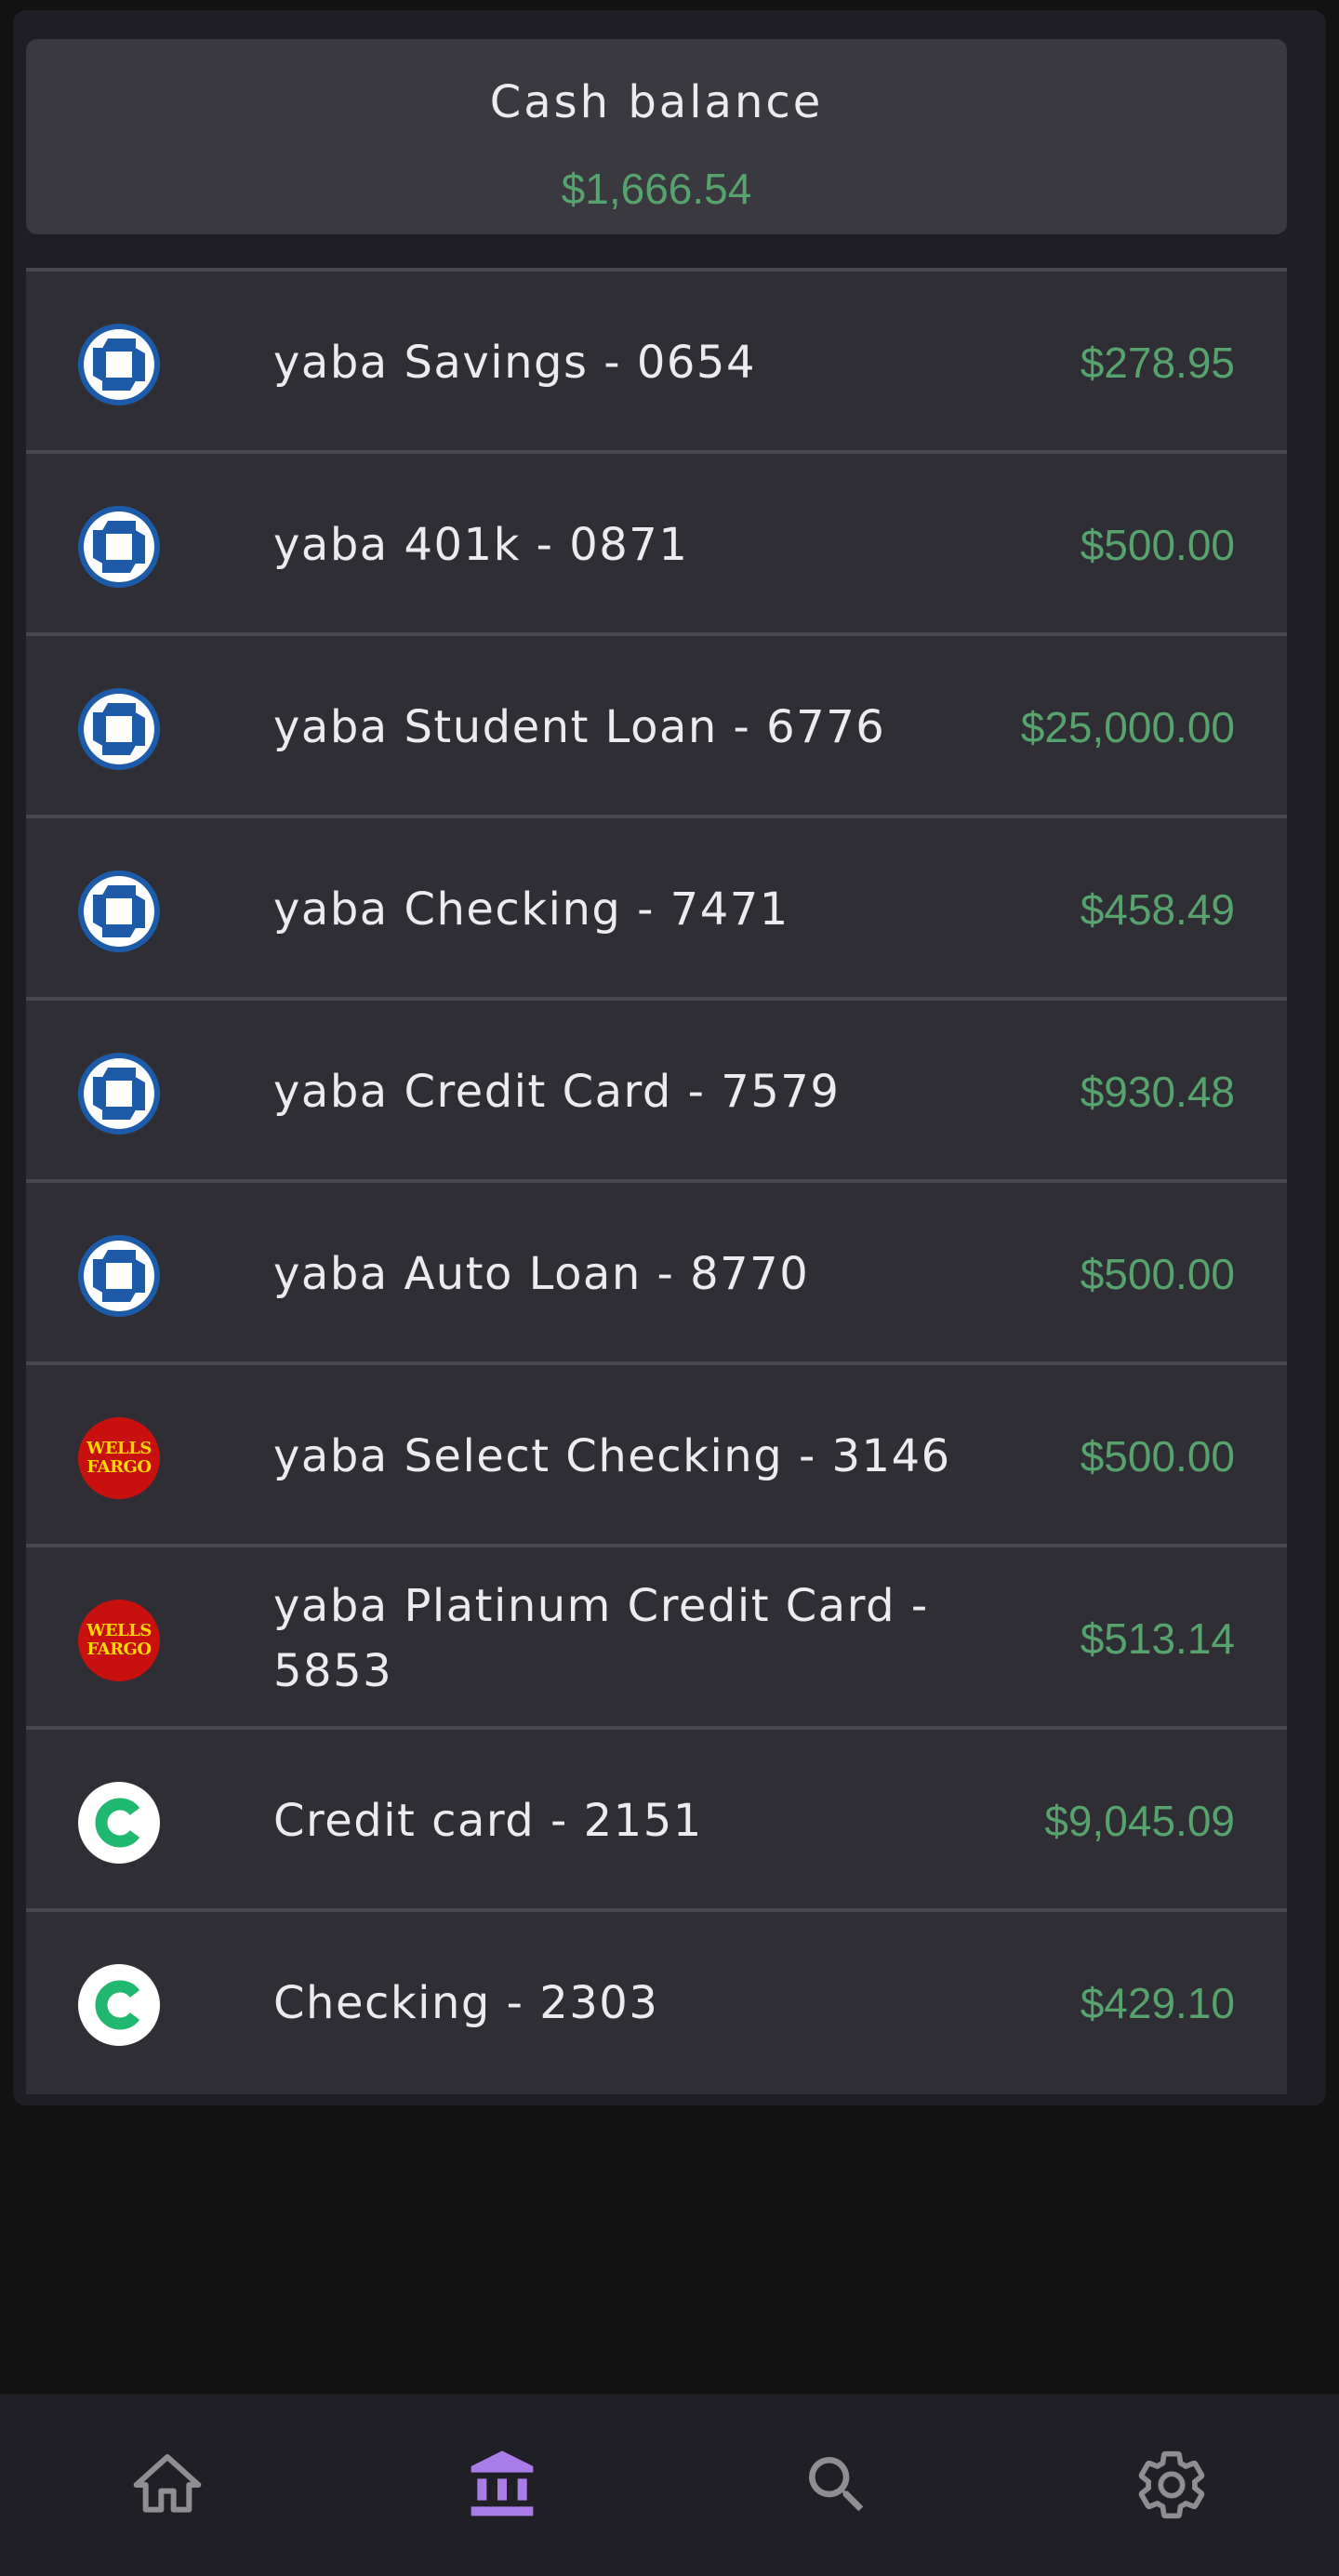  I want to click on account-balance: $429.10, so click(1157, 2003).